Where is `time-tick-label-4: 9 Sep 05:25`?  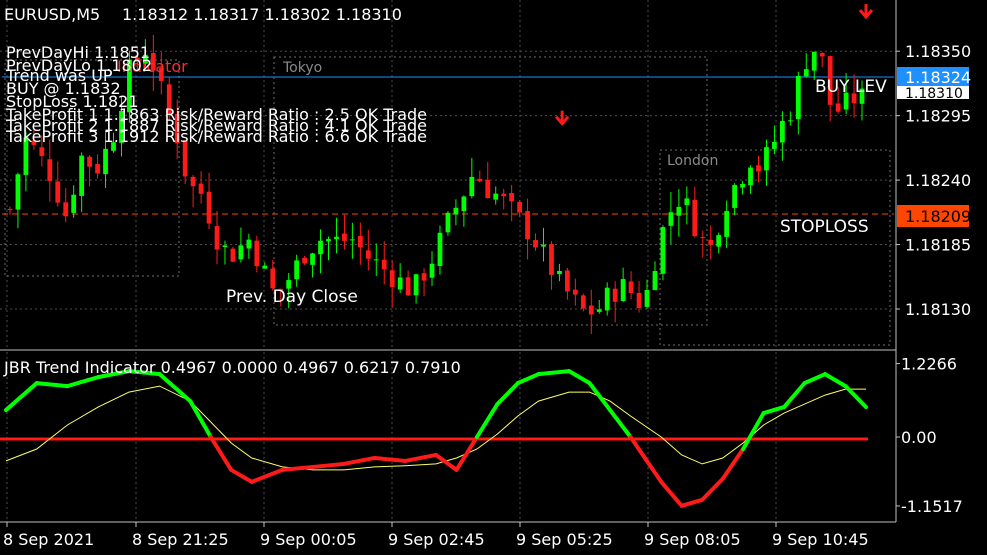
time-tick-label-4: 9 Sep 05:25 is located at coordinates (564, 539).